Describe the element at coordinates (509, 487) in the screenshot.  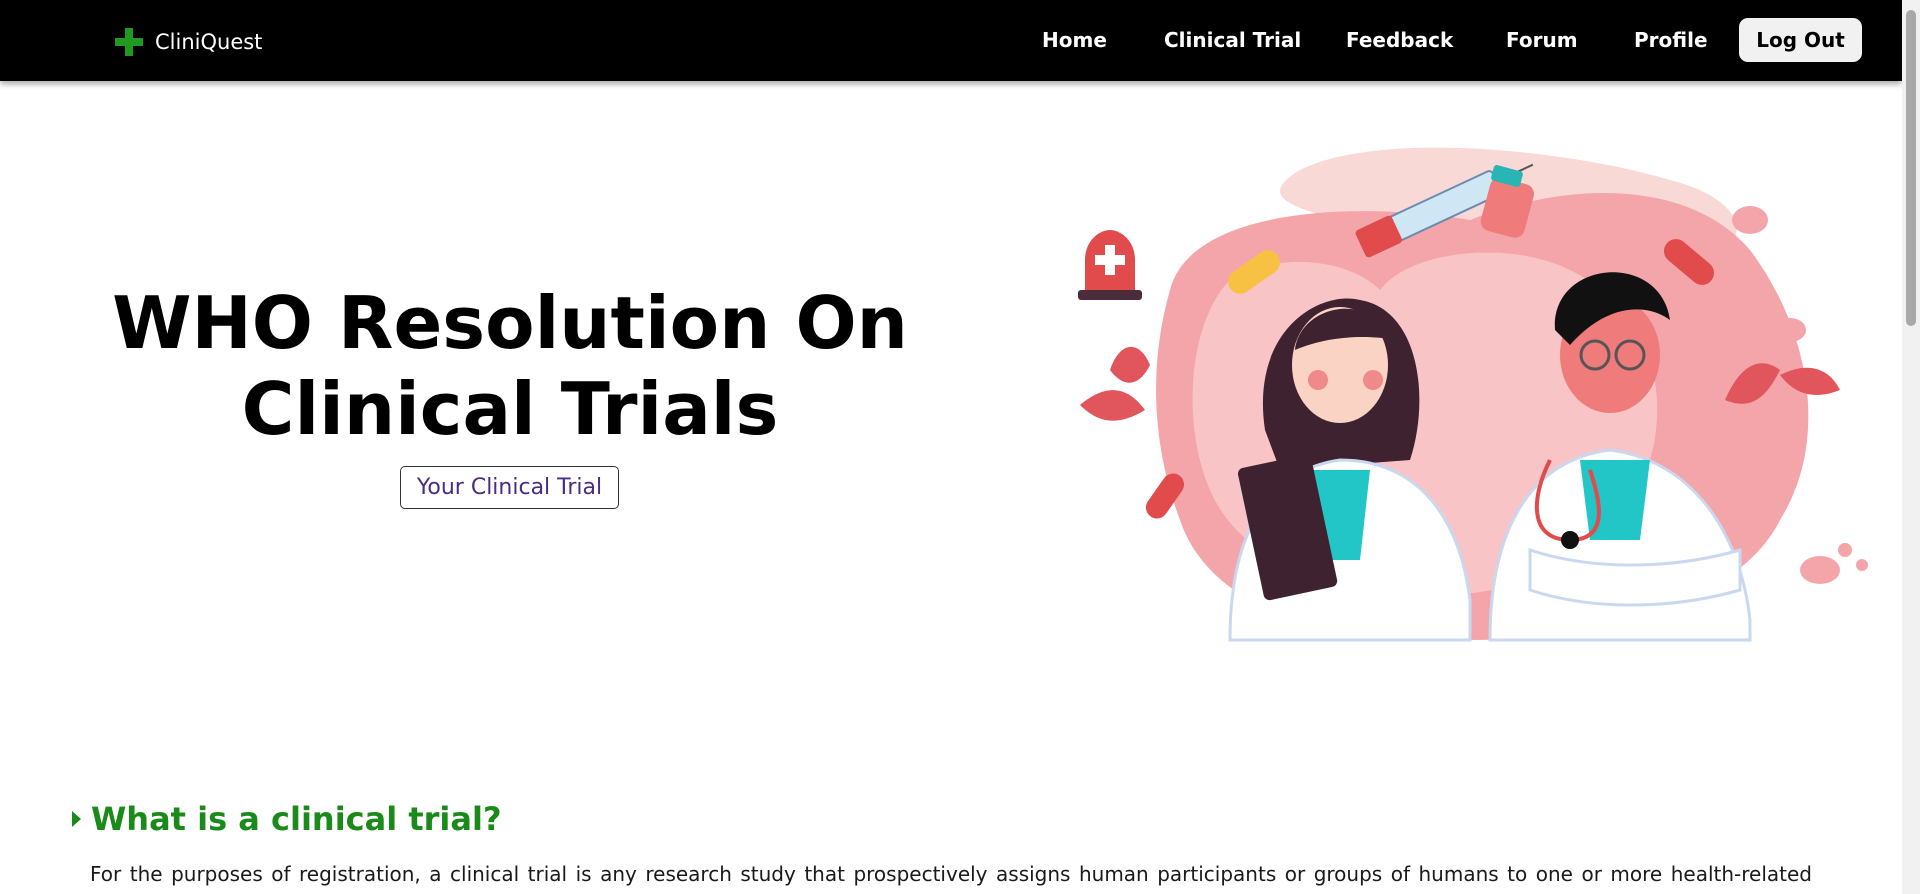
I see `your-clinical-trial-button: Your Clinical Trial` at that location.